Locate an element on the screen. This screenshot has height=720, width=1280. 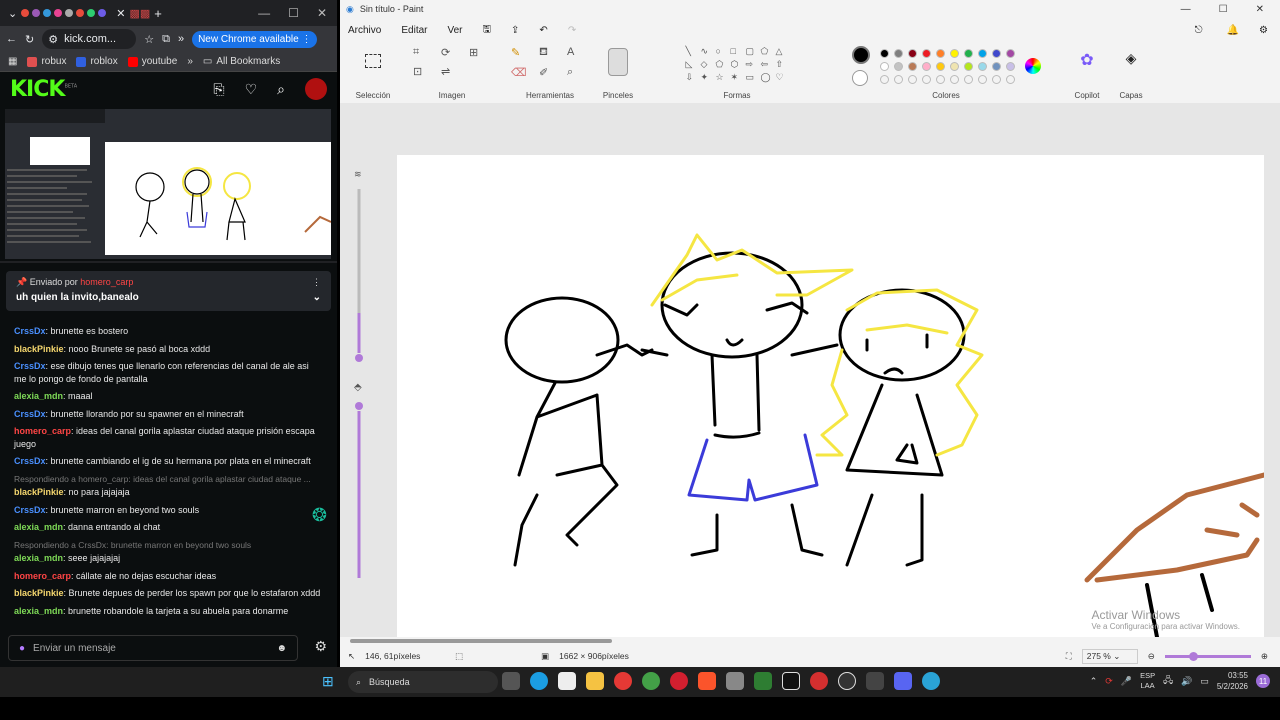
notifications-badge: 11 is located at coordinates (1263, 681).